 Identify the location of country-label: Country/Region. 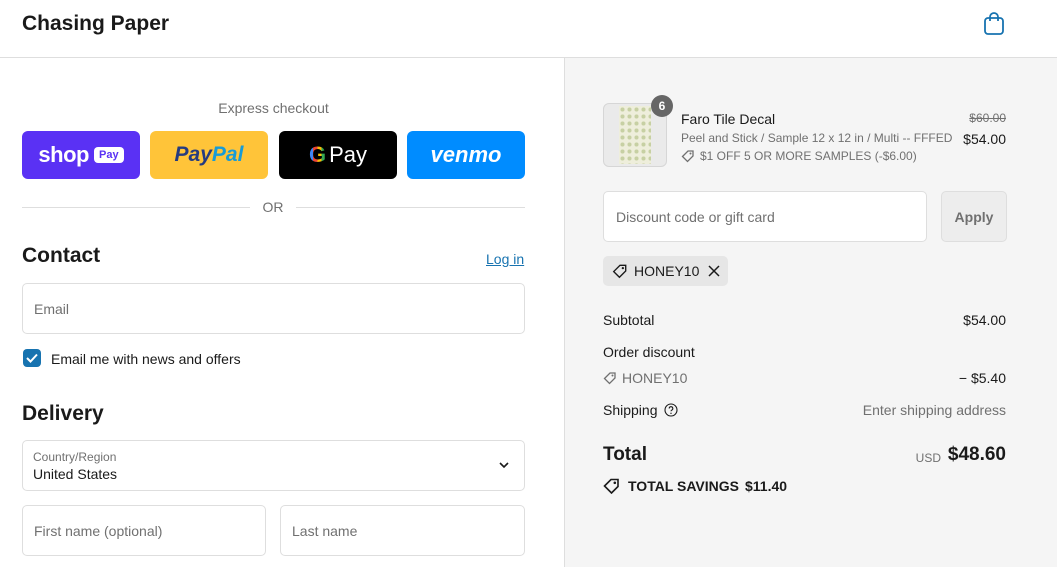
(75, 457).